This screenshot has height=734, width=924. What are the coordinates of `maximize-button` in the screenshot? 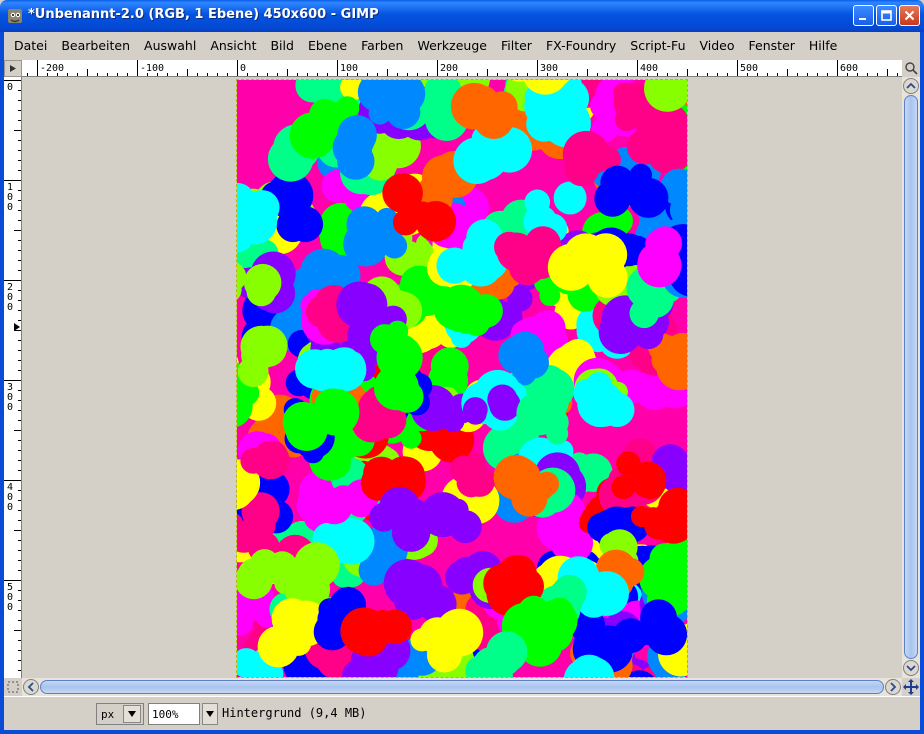 It's located at (886, 15).